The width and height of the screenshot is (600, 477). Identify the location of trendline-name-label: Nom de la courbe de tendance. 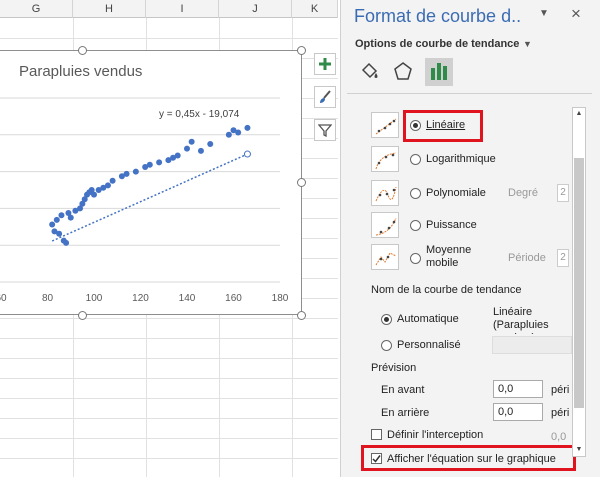
(446, 290).